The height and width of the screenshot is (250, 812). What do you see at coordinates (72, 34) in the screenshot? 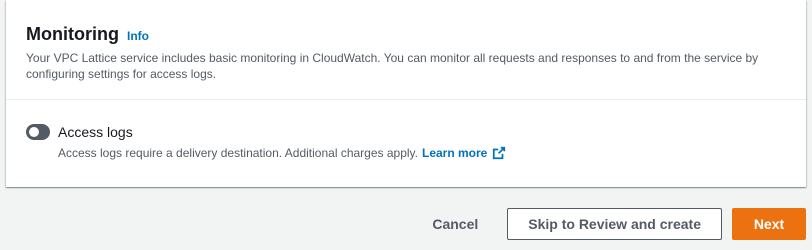
I see `monitoring-title: Monitoring` at bounding box center [72, 34].